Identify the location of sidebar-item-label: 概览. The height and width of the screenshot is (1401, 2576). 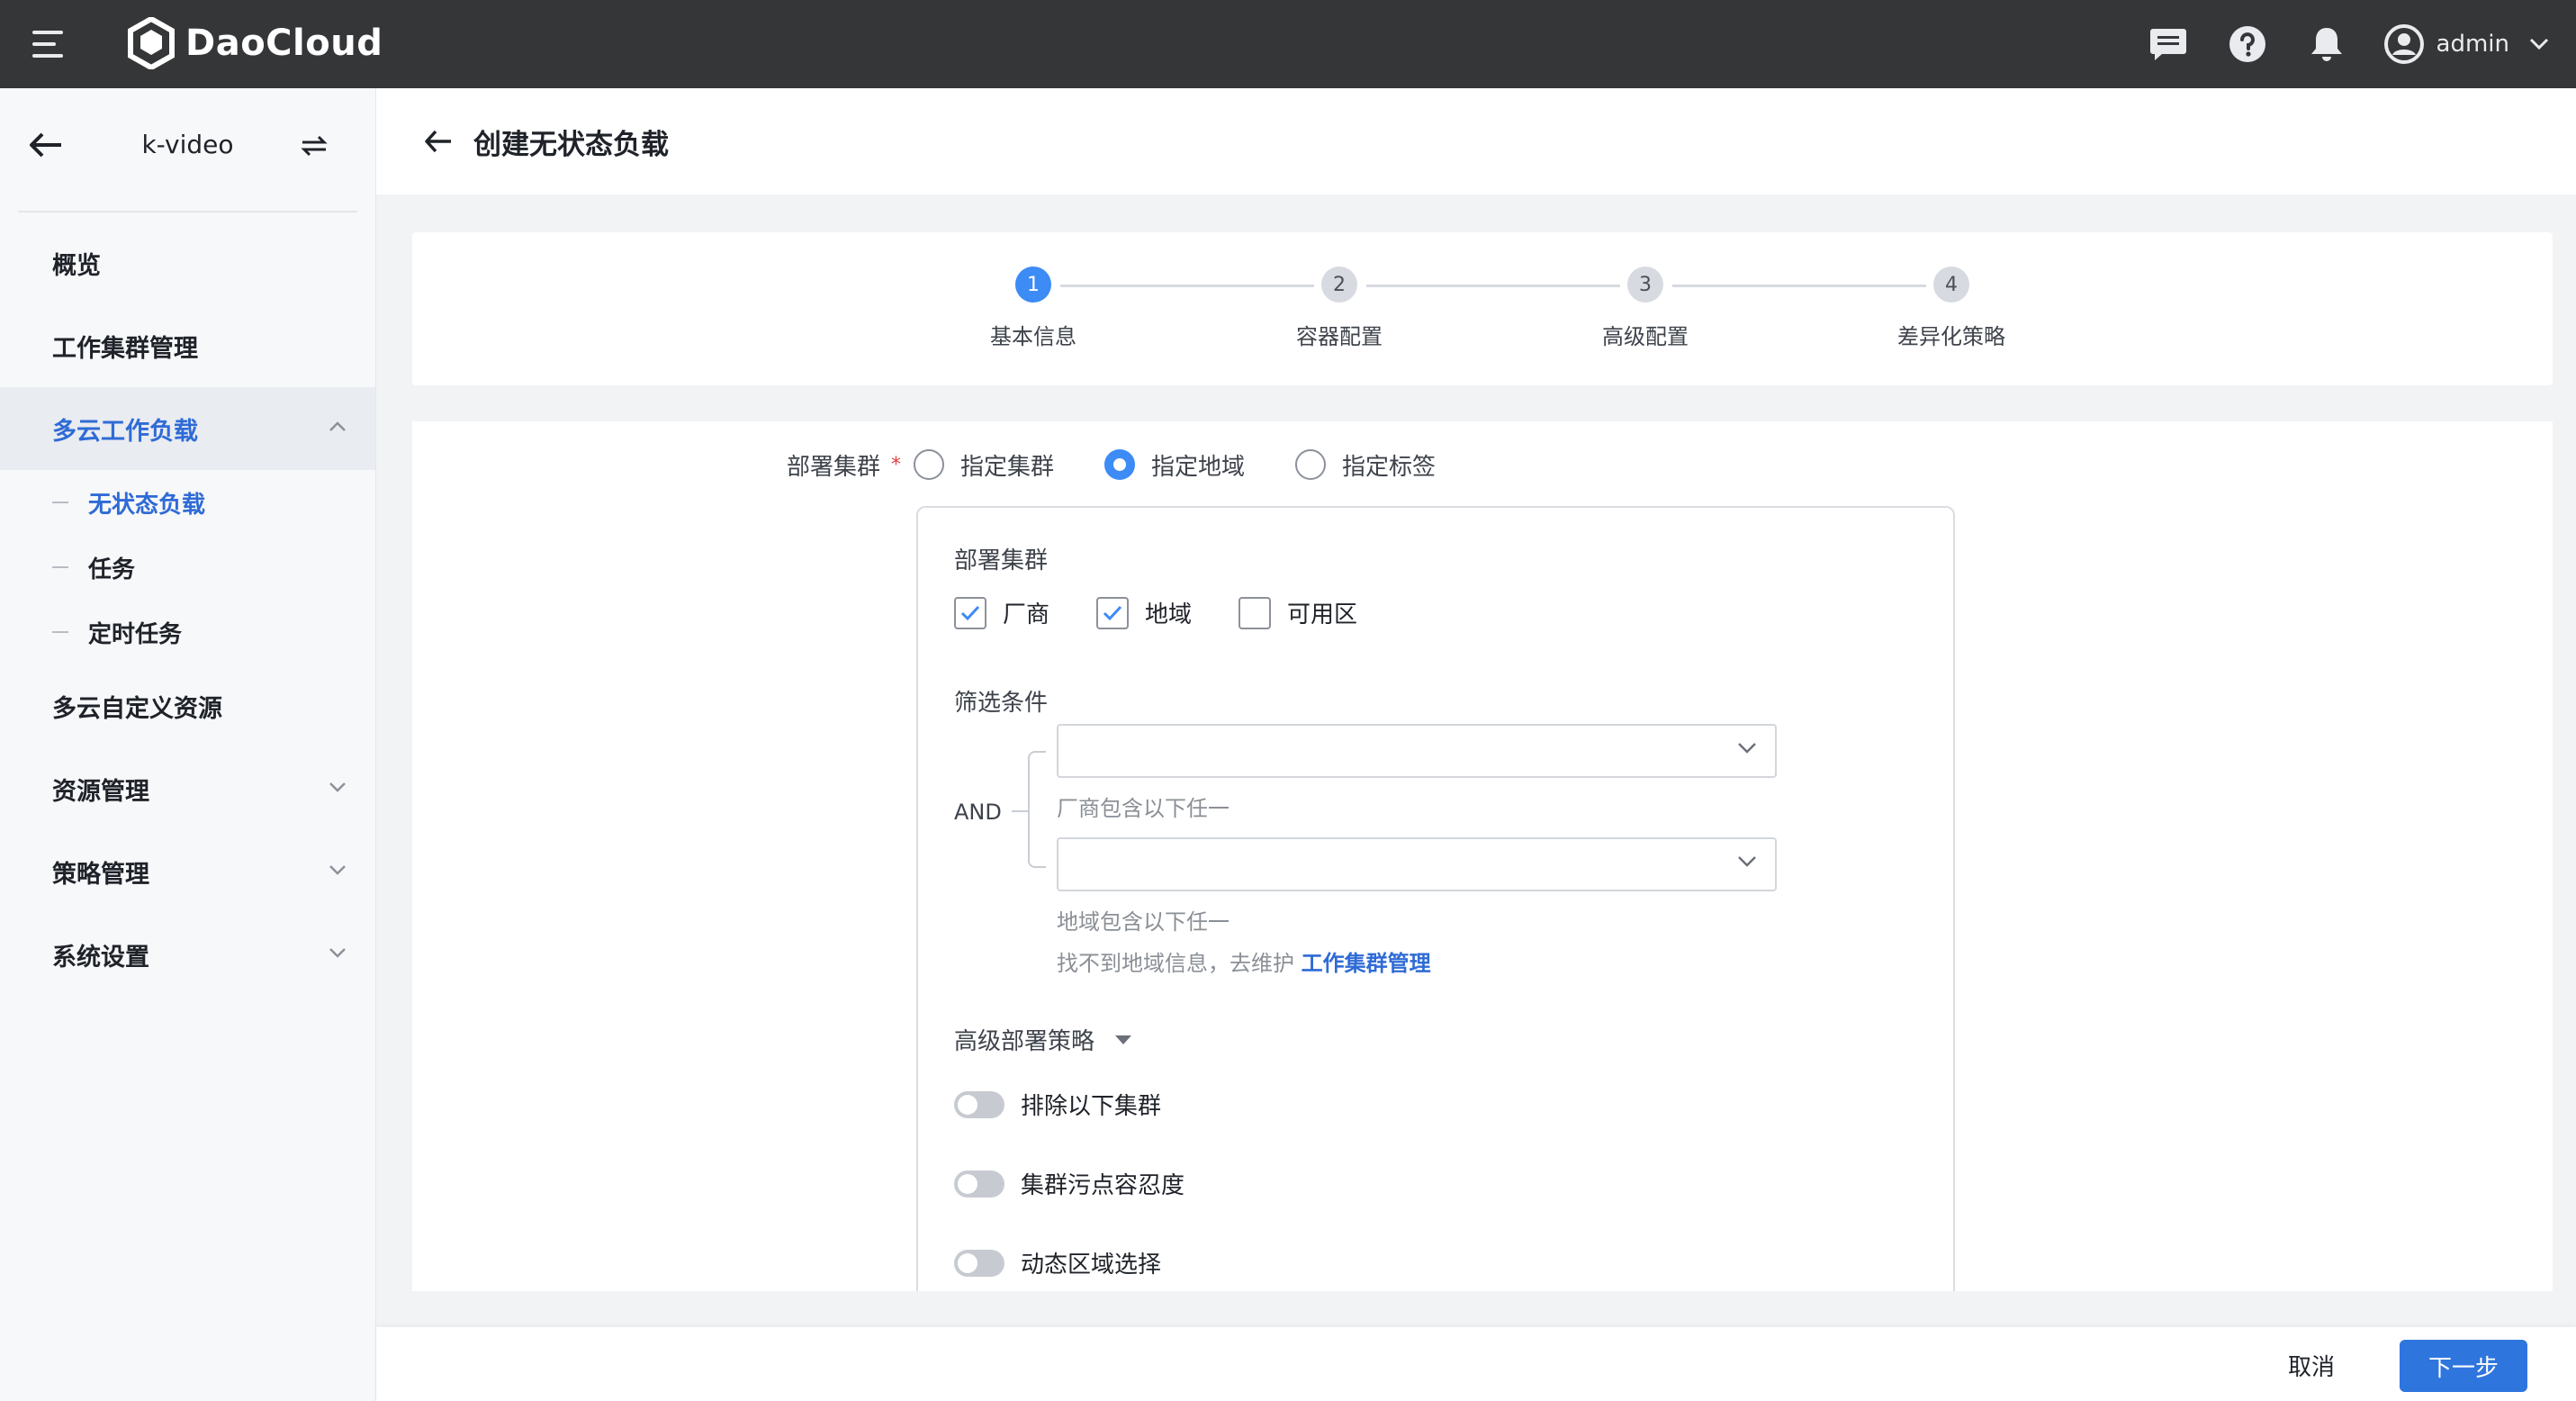
(76, 265).